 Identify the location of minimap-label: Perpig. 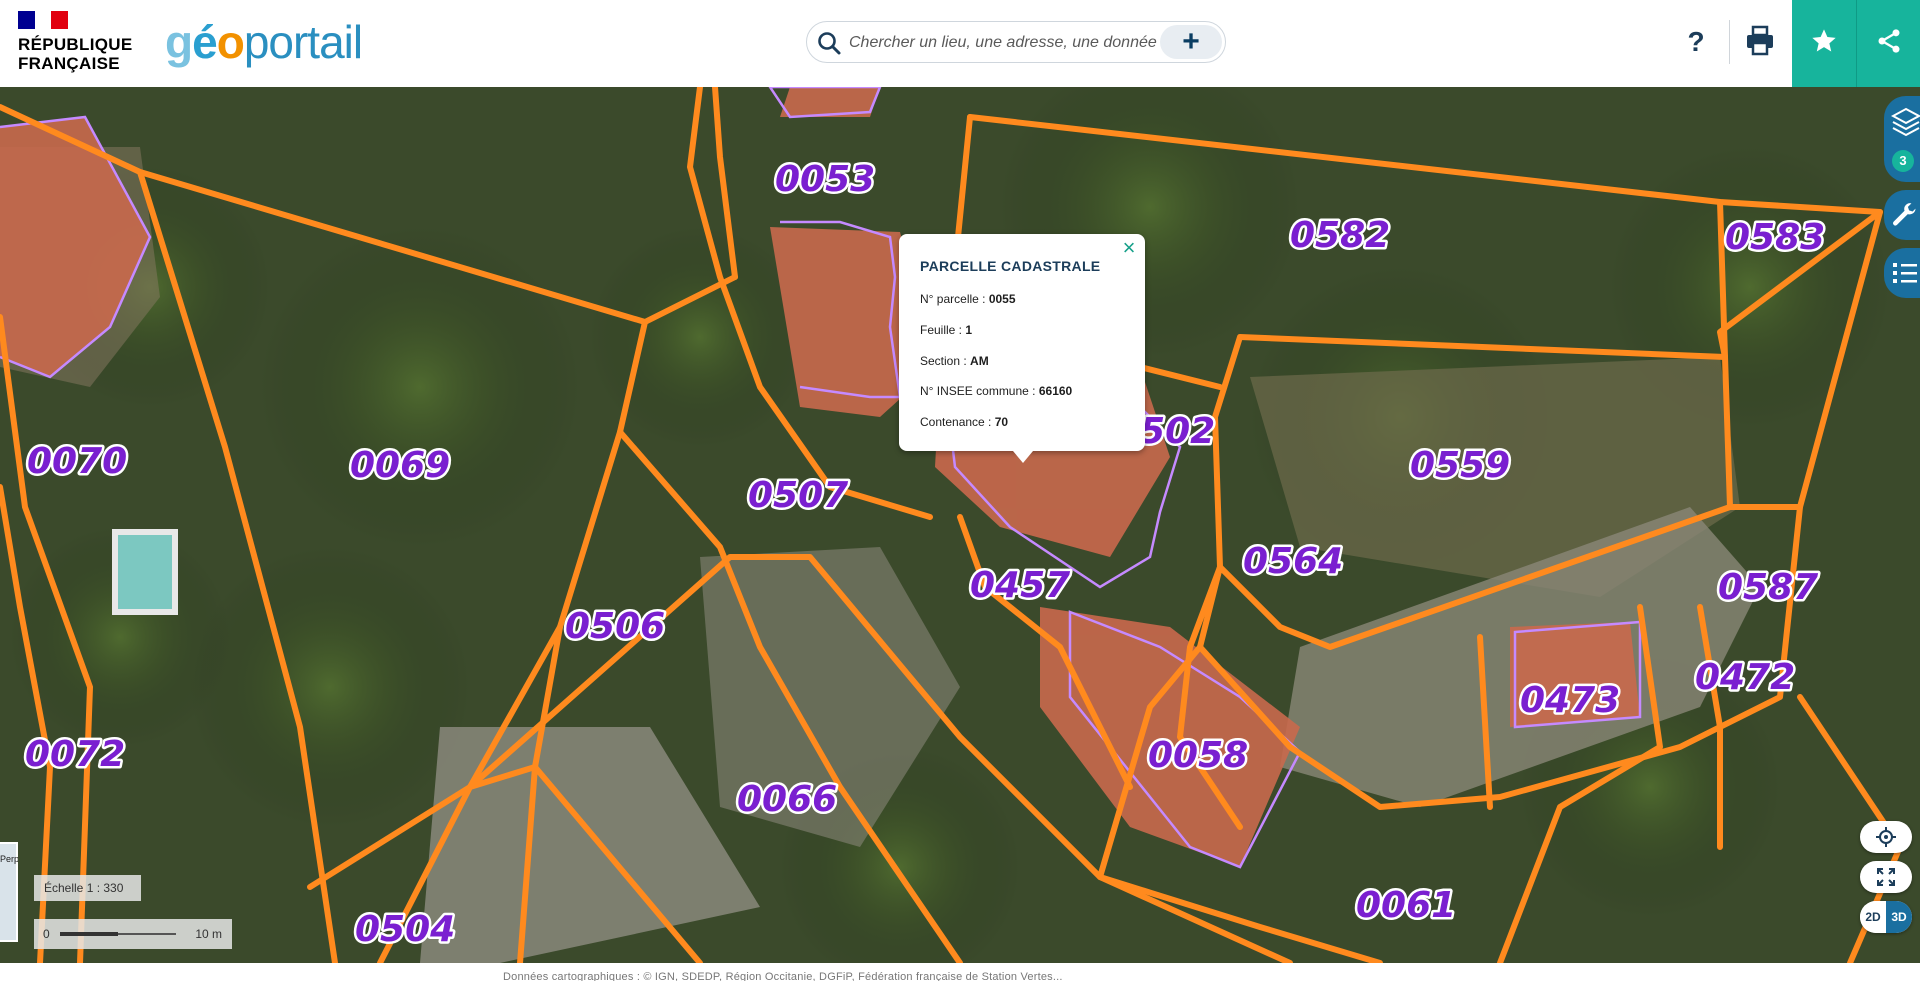
(9, 859).